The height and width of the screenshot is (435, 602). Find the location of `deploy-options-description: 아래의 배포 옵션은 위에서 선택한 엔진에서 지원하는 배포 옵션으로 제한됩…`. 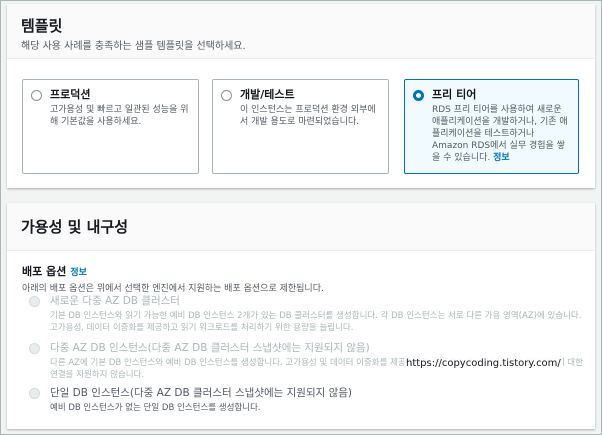

deploy-options-description: 아래의 배포 옵션은 위에서 선택한 엔진에서 지원하는 배포 옵션으로 제한됩… is located at coordinates (173, 289).